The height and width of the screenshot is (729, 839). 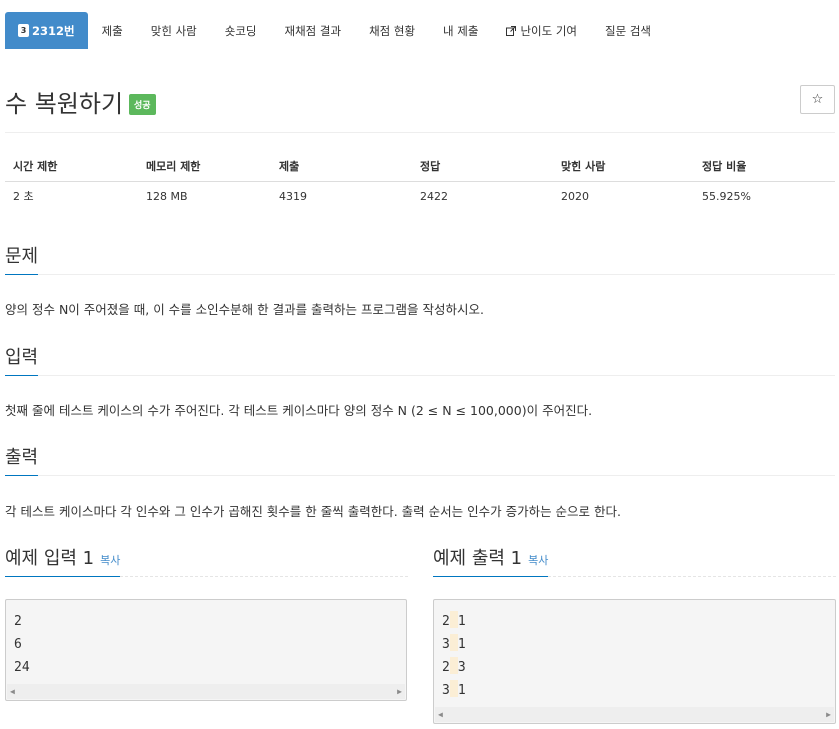 What do you see at coordinates (420, 475) in the screenshot?
I see `output-heading-rule` at bounding box center [420, 475].